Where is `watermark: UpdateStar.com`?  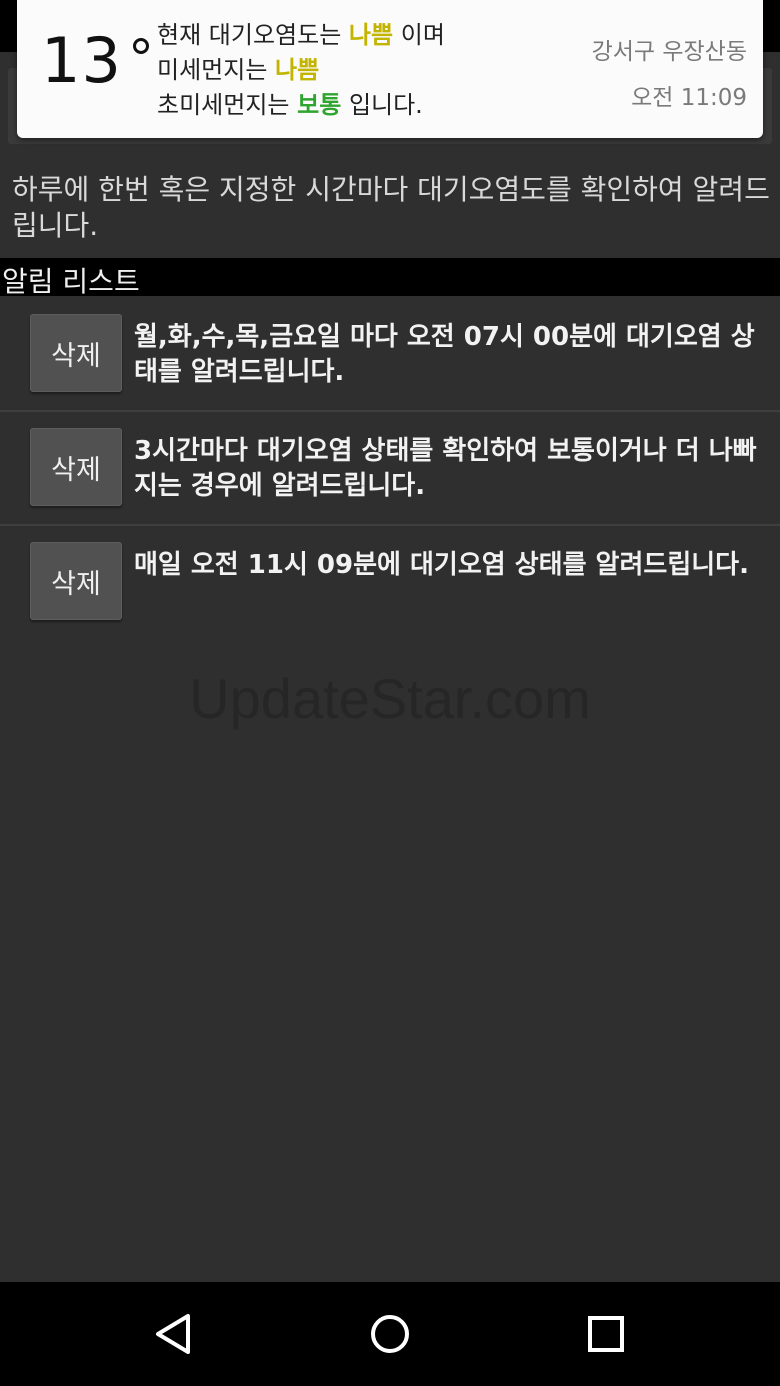 watermark: UpdateStar.com is located at coordinates (390, 698).